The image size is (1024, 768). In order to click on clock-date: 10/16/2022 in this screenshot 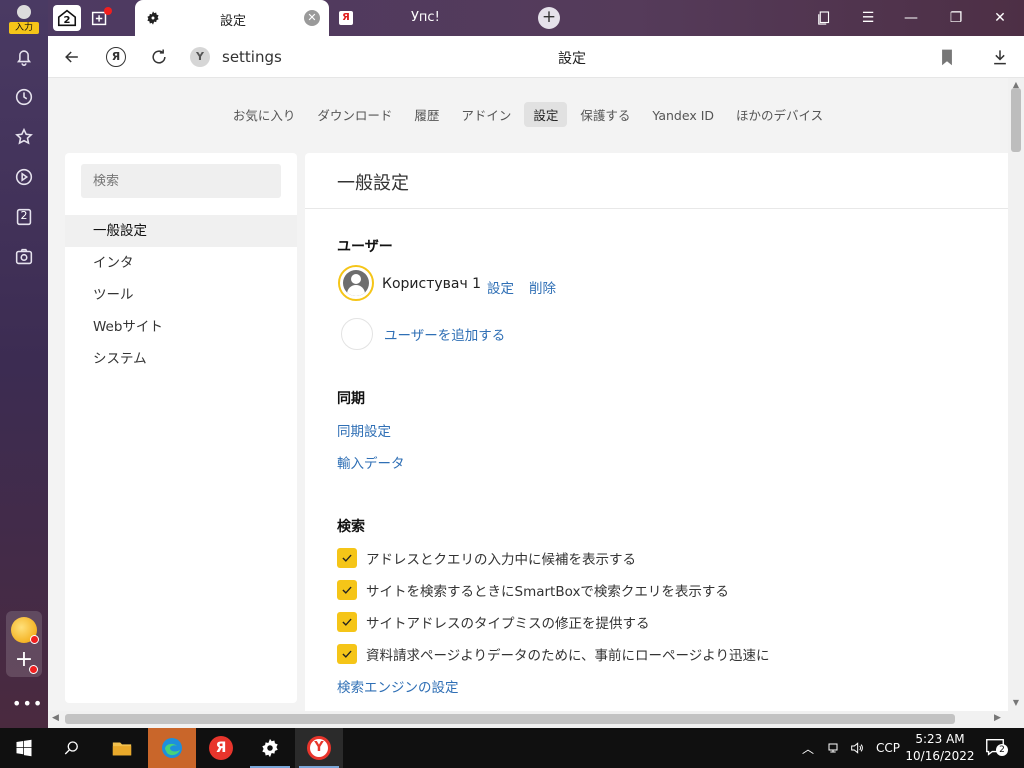, I will do `click(940, 756)`.